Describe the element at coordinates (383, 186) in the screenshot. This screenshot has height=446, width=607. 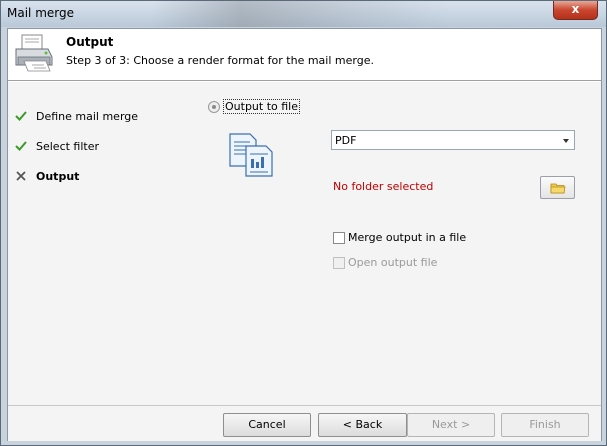
I see `folder-status-text: No folder selected` at that location.